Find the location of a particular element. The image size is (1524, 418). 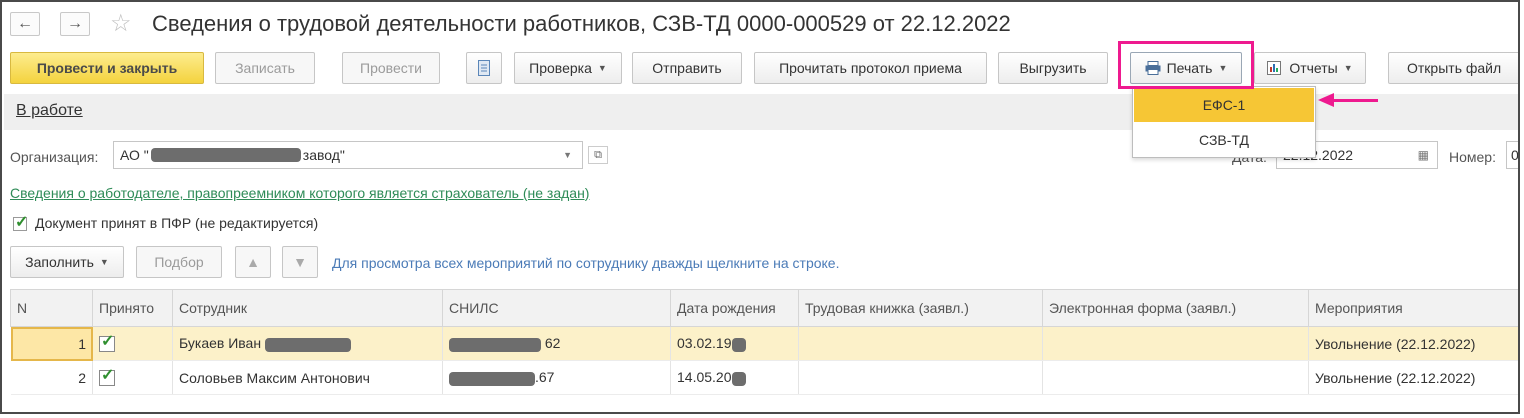

accepted-checkbox: ✓ is located at coordinates (20, 222).